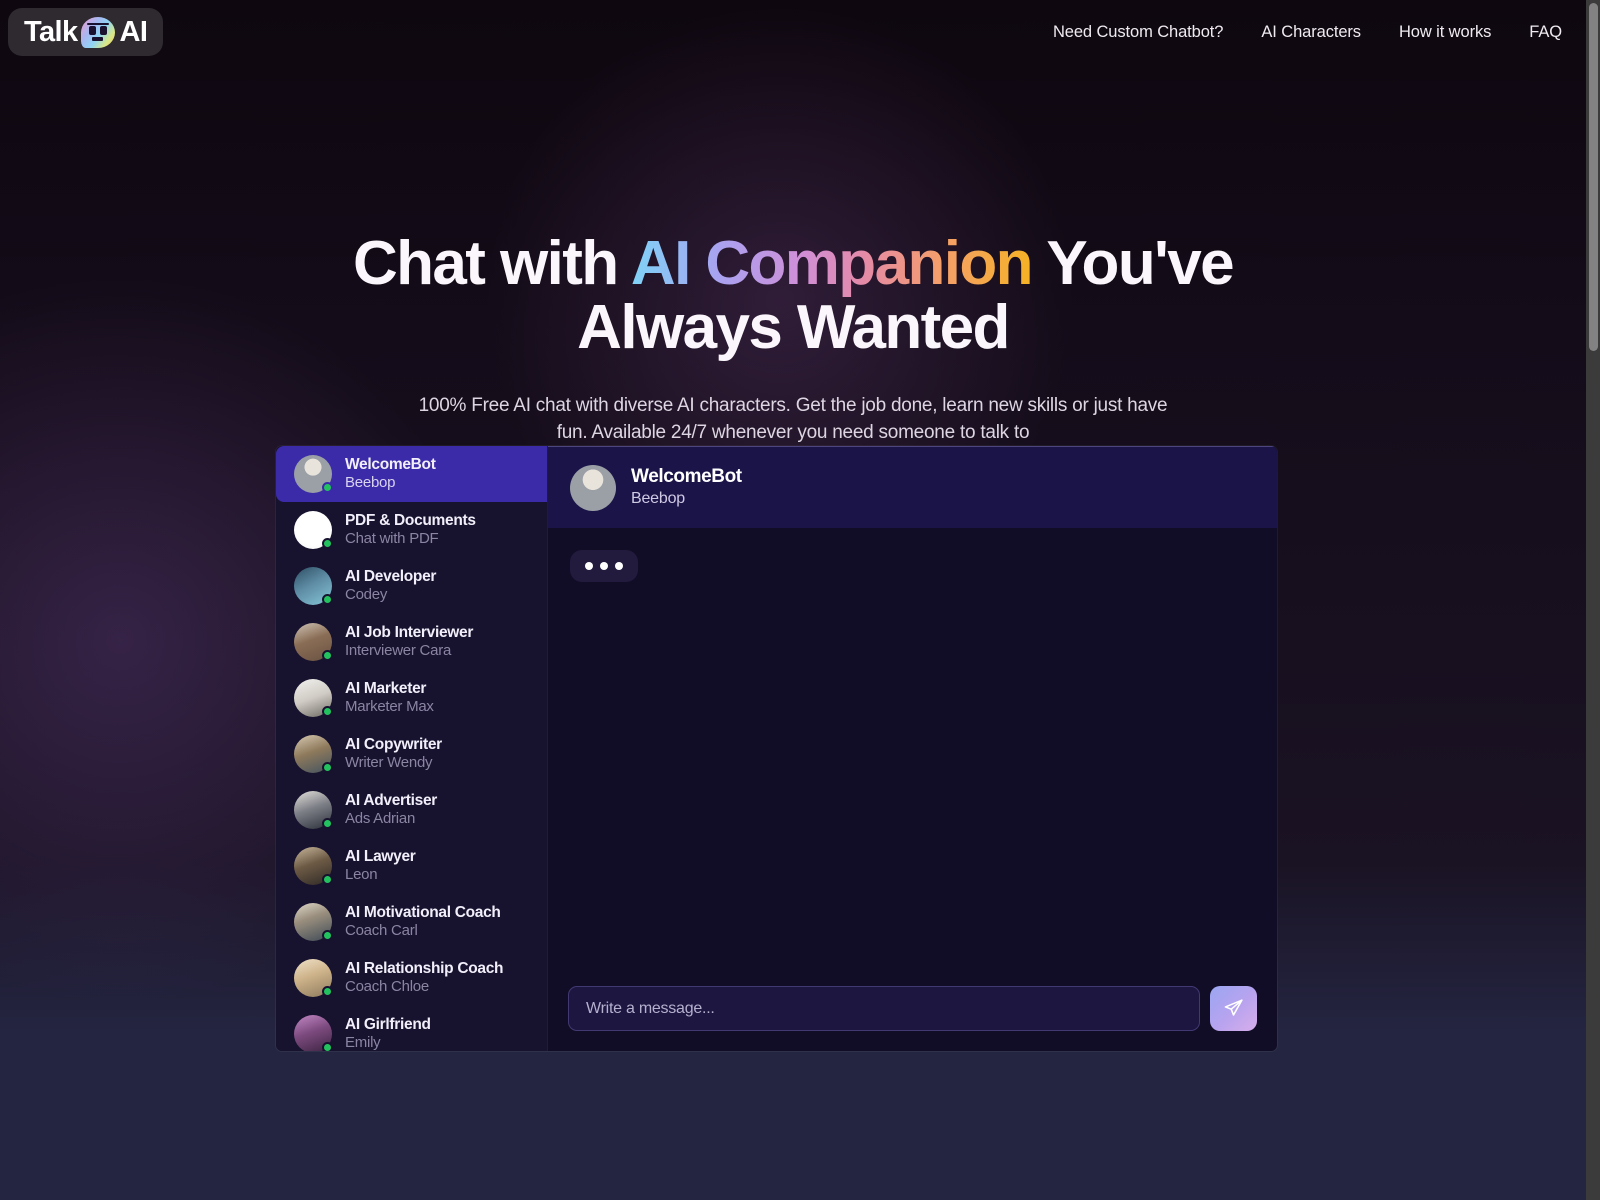 The image size is (1600, 1200). Describe the element at coordinates (593, 487) in the screenshot. I see `chat-header-avatar` at that location.